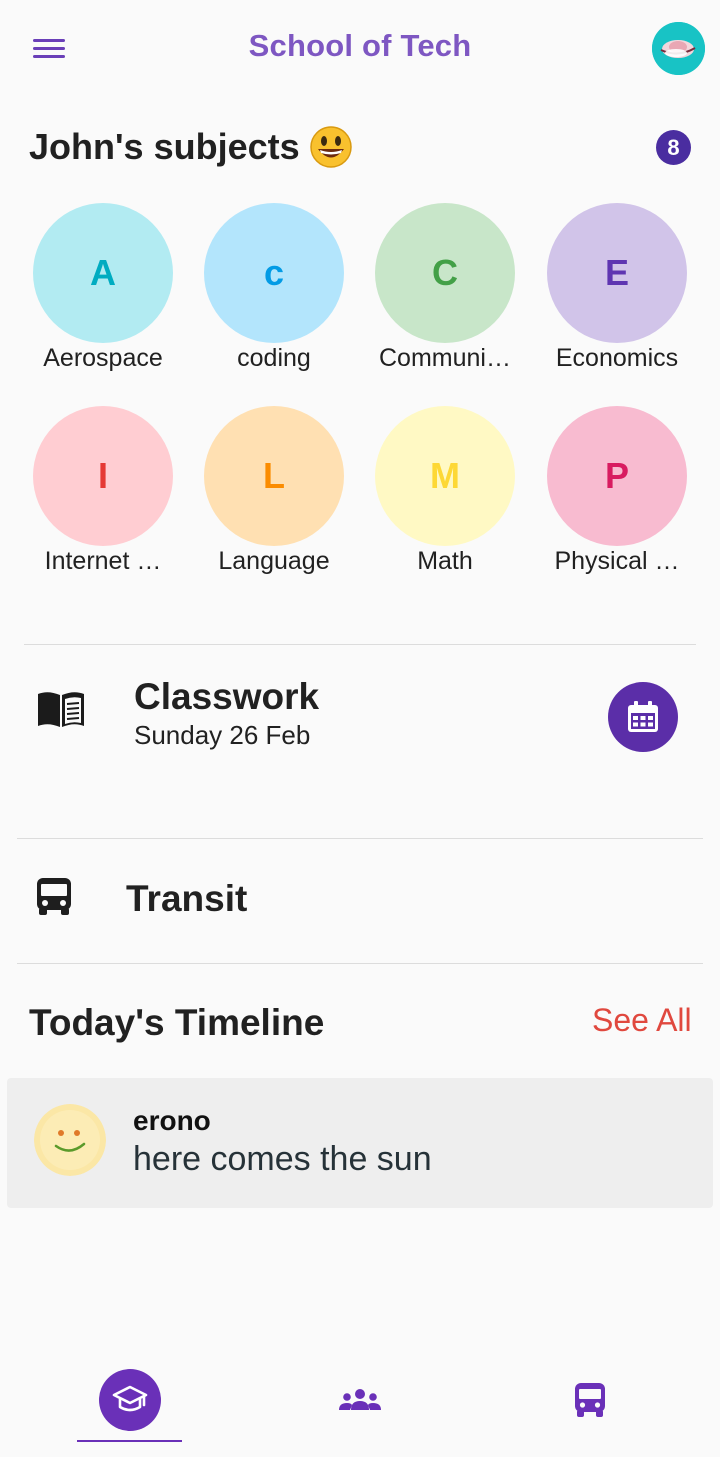 The width and height of the screenshot is (720, 1457). What do you see at coordinates (617, 273) in the screenshot?
I see `subject-initial: E` at bounding box center [617, 273].